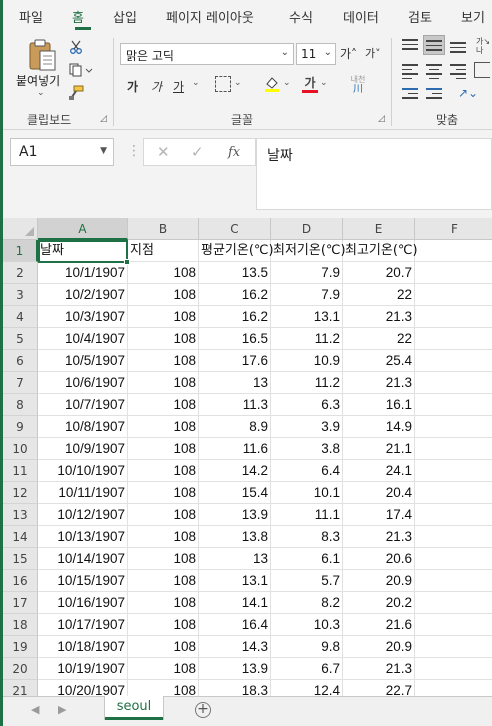  What do you see at coordinates (20, 273) in the screenshot?
I see `row-header: 2` at bounding box center [20, 273].